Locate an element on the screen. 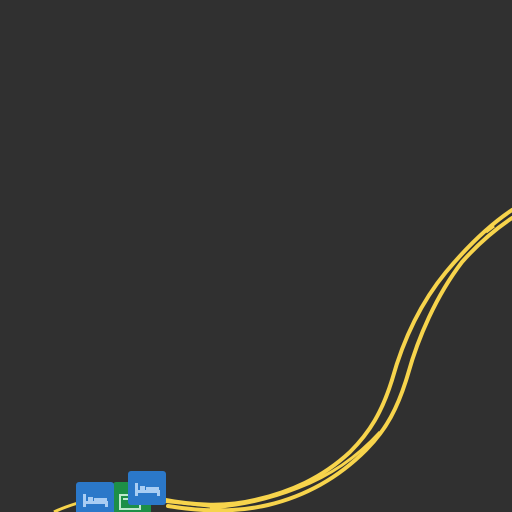  road-southwest is located at coordinates (66, 506).